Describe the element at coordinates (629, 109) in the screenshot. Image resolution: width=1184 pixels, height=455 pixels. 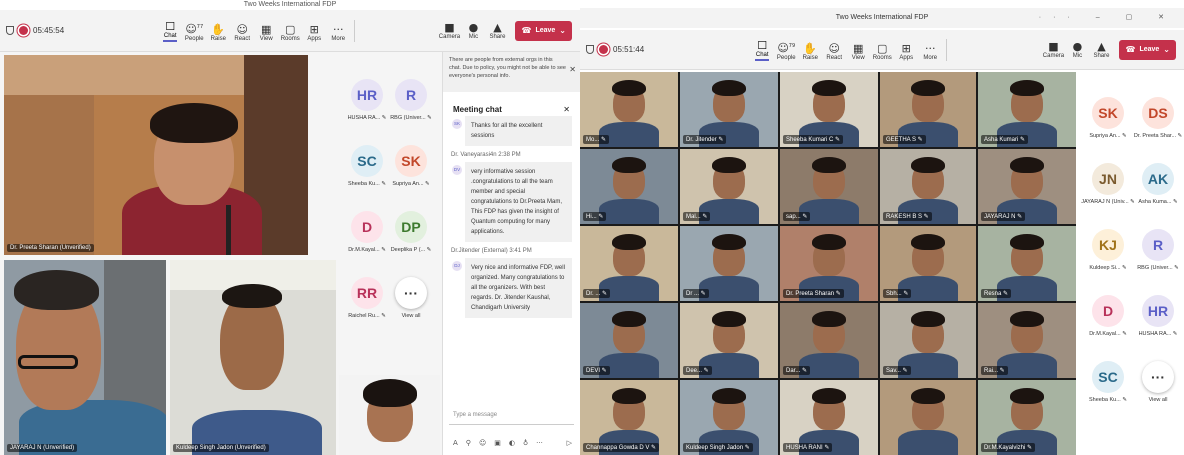
I see `participant-video-tile: Mo... ✎` at that location.